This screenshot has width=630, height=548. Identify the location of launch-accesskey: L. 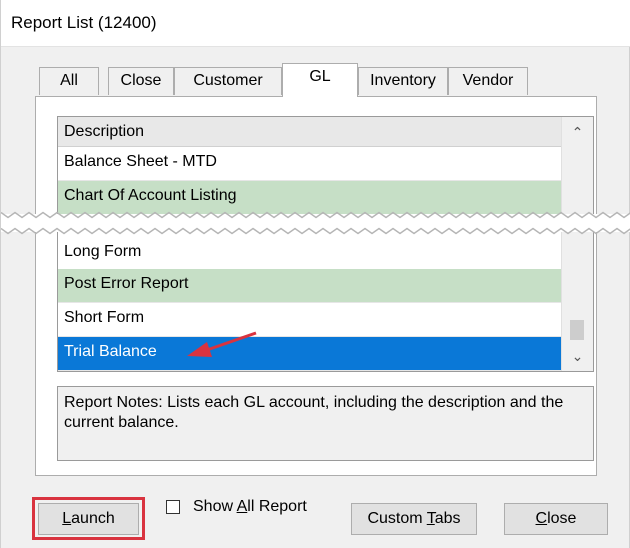
(67, 518).